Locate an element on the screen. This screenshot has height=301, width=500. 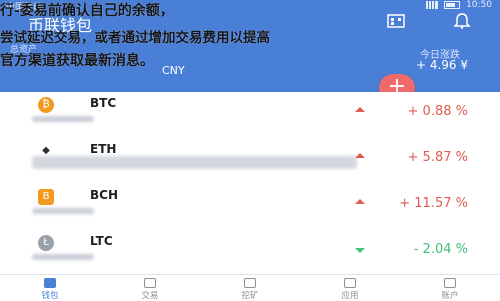
litecoin-icon: Ł is located at coordinates (46, 243).